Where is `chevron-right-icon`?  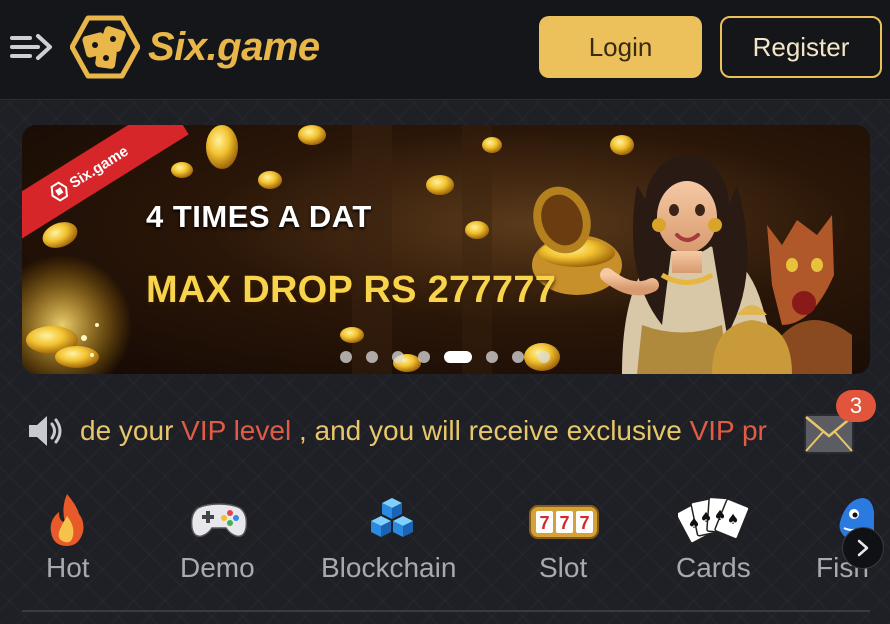 chevron-right-icon is located at coordinates (863, 548).